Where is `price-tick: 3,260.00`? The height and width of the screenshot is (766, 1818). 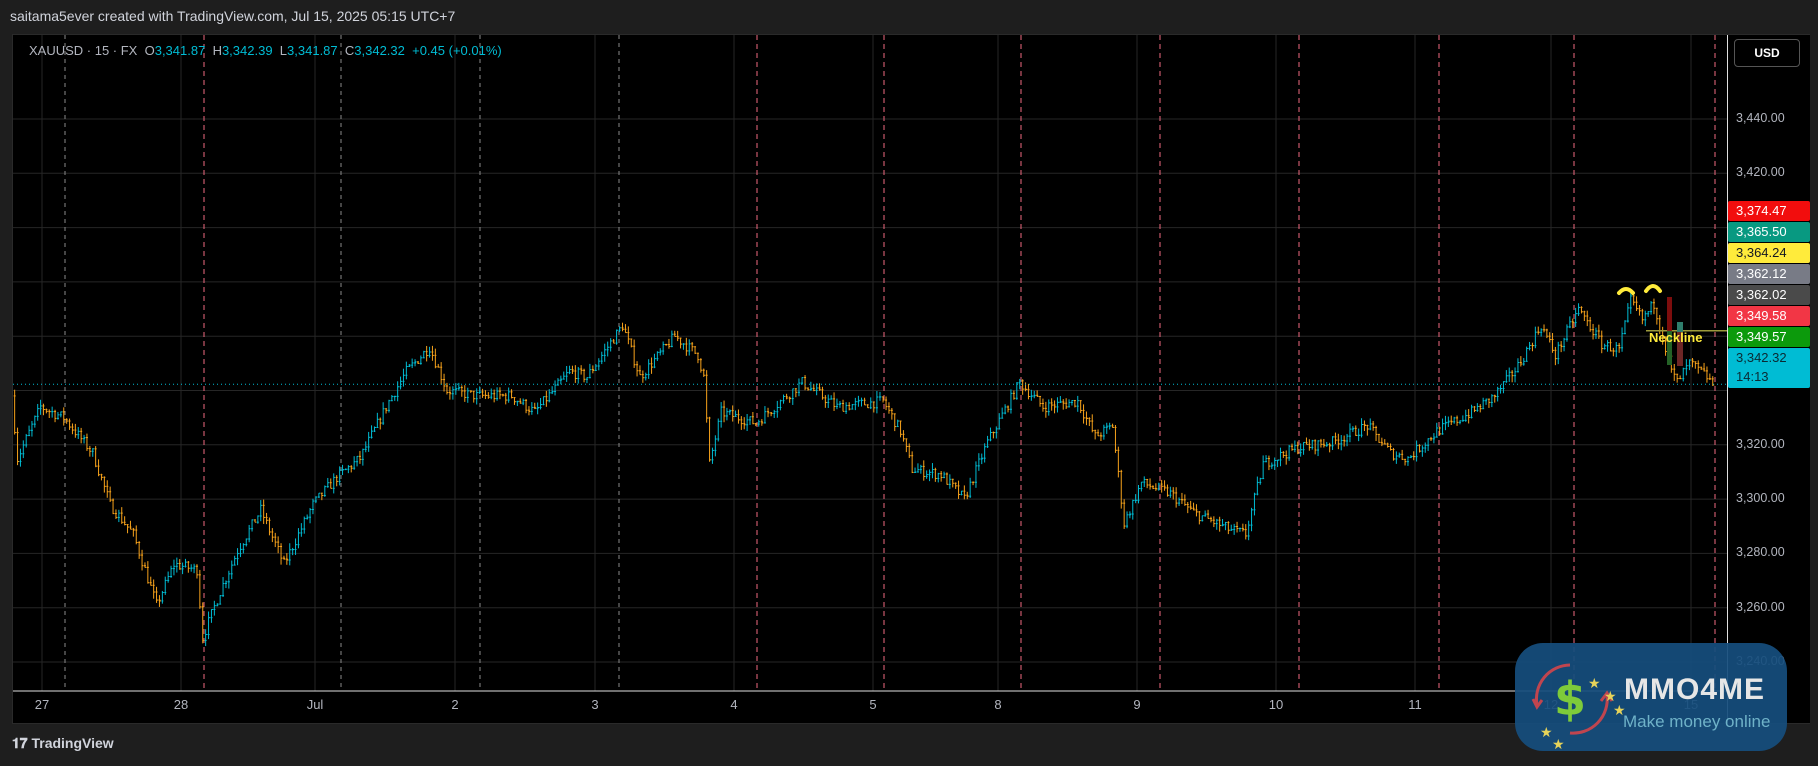
price-tick: 3,260.00 is located at coordinates (1760, 606).